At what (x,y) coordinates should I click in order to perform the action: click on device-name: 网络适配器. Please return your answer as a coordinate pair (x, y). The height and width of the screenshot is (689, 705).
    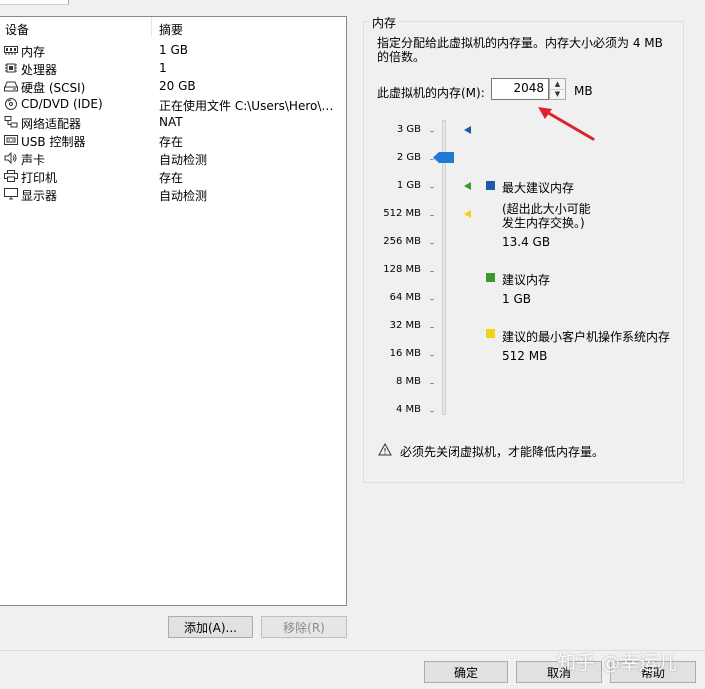
    Looking at the image, I should click on (51, 124).